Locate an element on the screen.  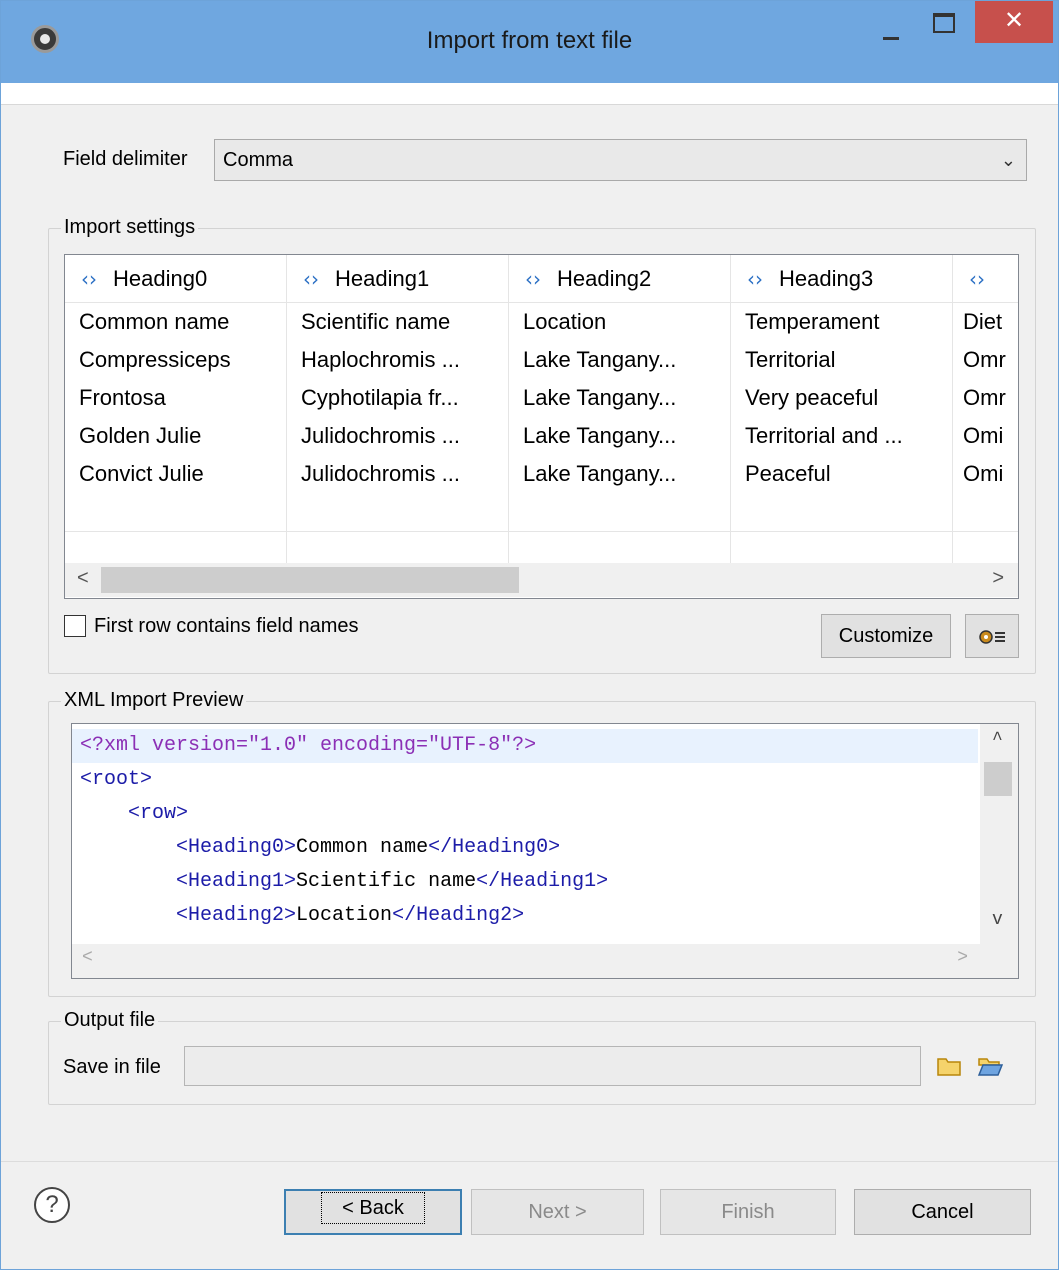
folder-icon is located at coordinates (949, 1066).